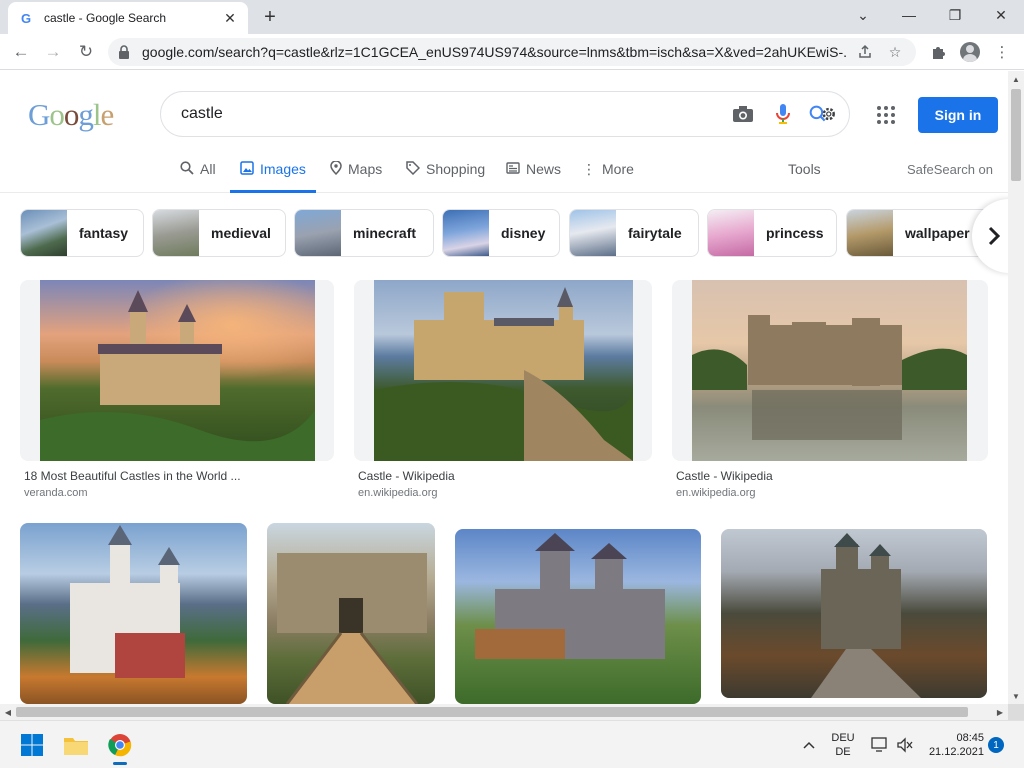 This screenshot has height=768, width=1024. I want to click on tab-news: News, so click(533, 177).